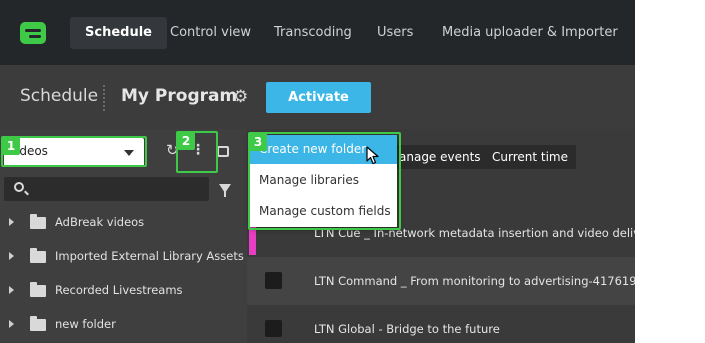  Describe the element at coordinates (258, 142) in the screenshot. I see `callout-badge-3: 3` at that location.